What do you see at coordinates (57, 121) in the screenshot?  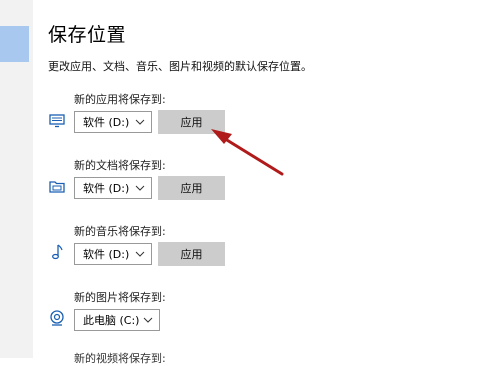 I see `monitor-icon` at bounding box center [57, 121].